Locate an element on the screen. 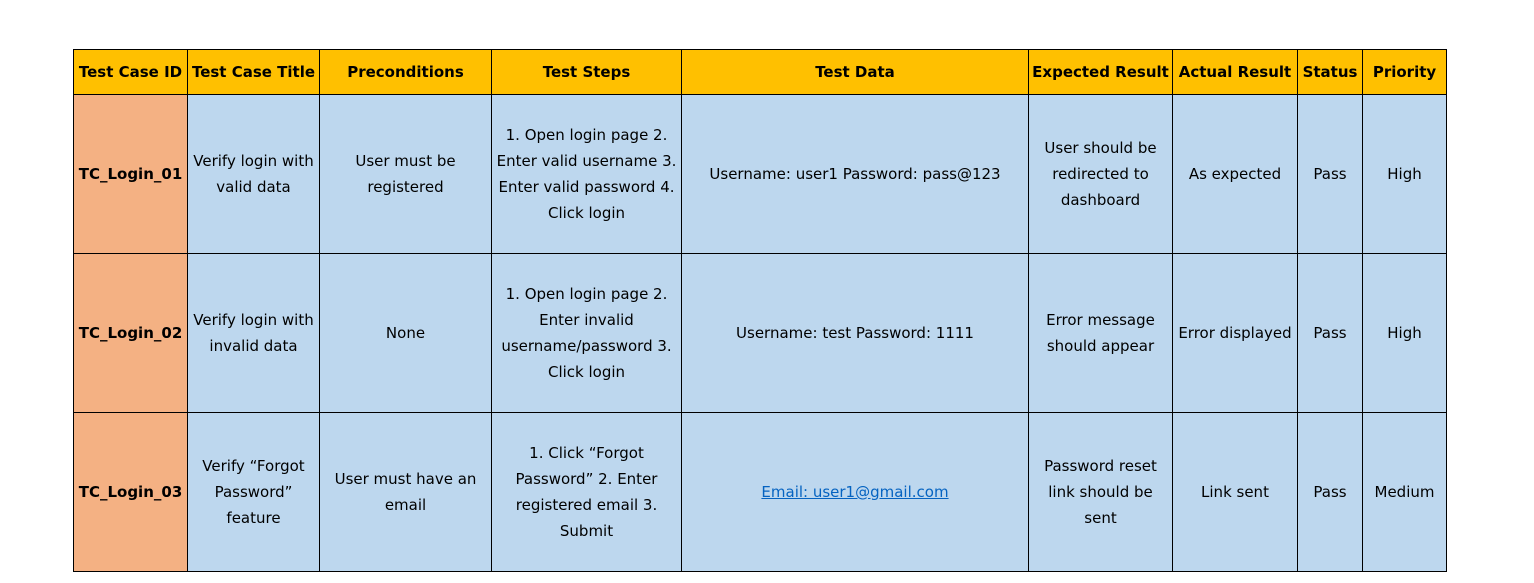  cell-actual-result: Link sent is located at coordinates (1235, 492).